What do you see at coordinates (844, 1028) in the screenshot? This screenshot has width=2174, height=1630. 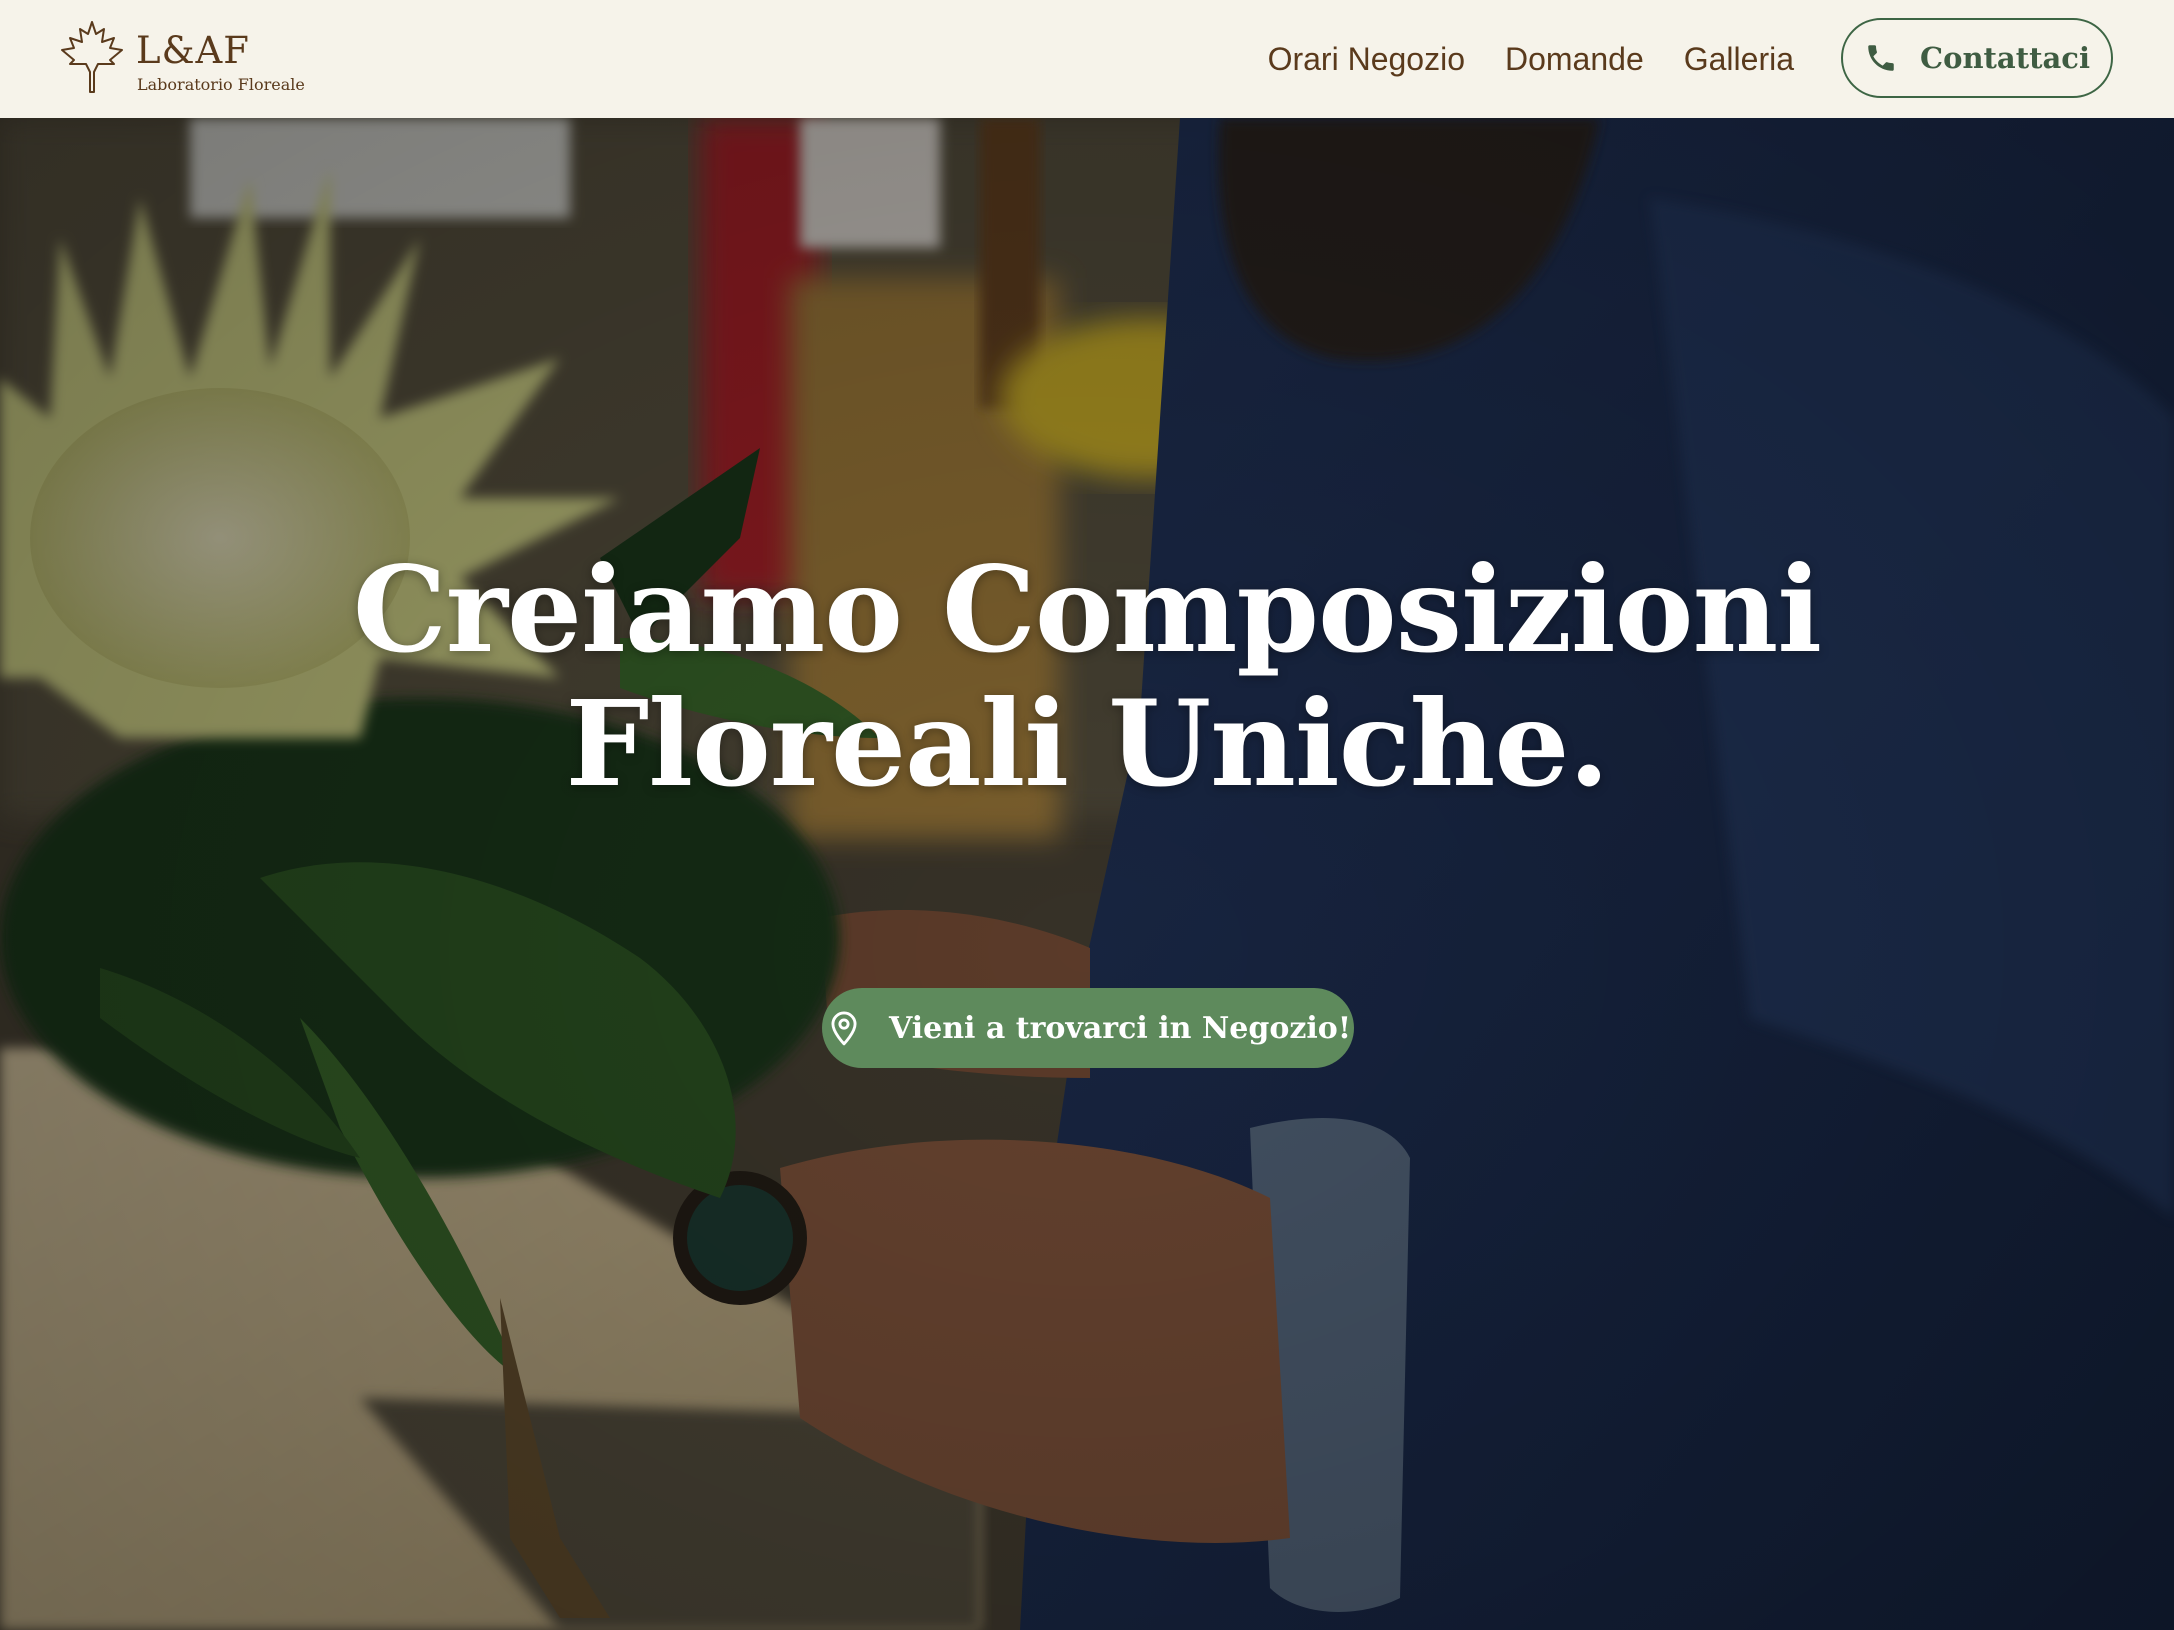 I see `map-pin-icon` at bounding box center [844, 1028].